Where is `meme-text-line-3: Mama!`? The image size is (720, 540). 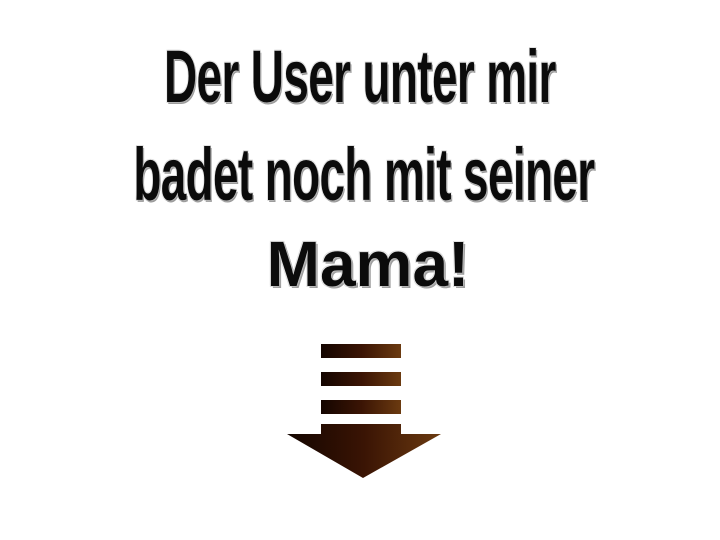 meme-text-line-3: Mama! is located at coordinates (364, 264).